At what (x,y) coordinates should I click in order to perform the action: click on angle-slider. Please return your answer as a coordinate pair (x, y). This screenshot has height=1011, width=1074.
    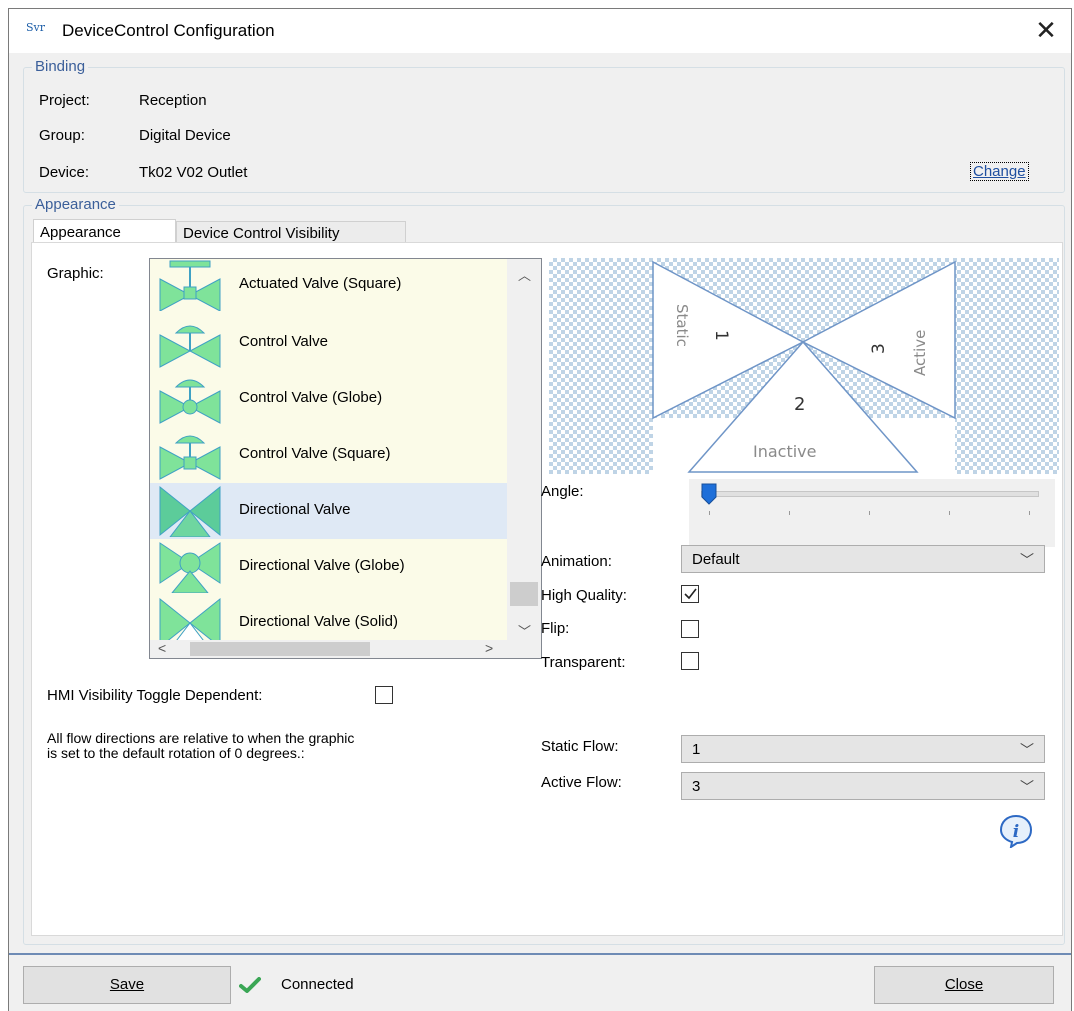
    Looking at the image, I should click on (872, 513).